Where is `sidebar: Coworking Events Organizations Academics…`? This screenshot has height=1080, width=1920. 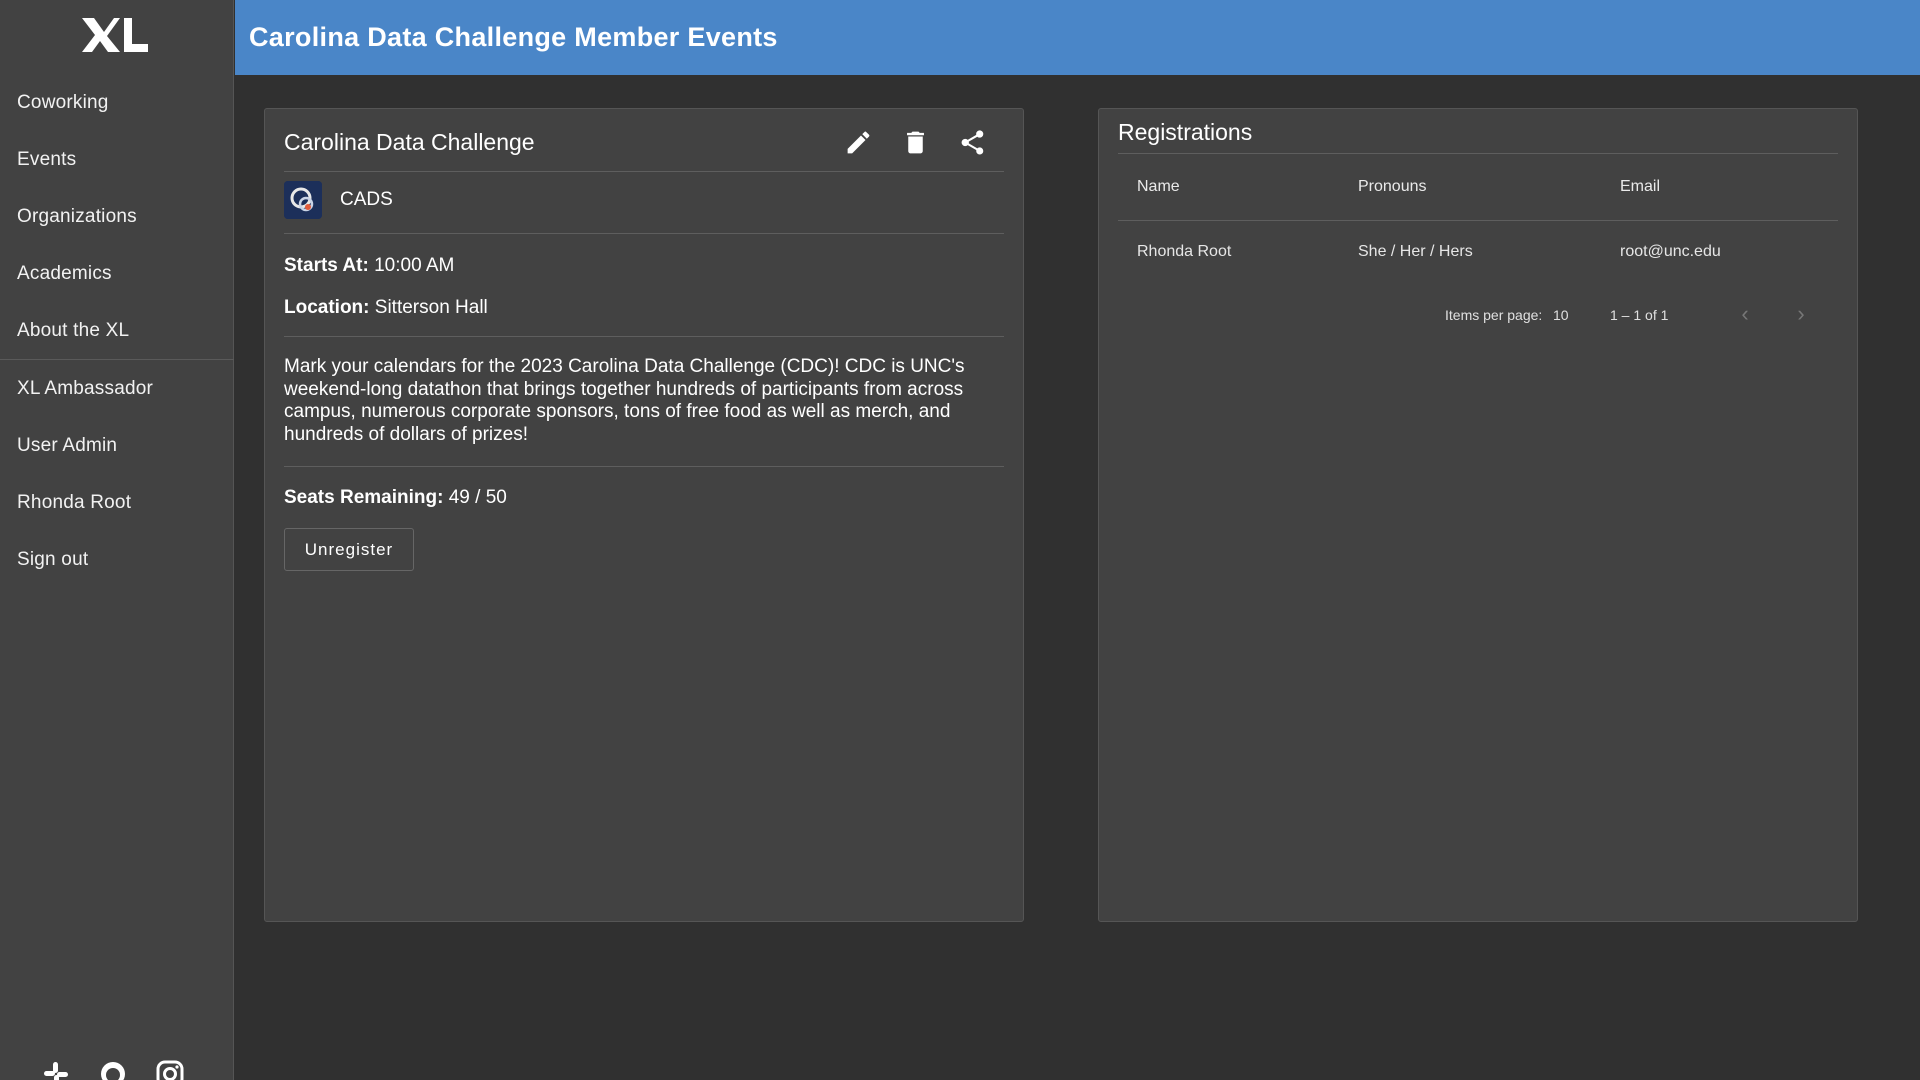 sidebar: Coworking Events Organizations Academics… is located at coordinates (117, 540).